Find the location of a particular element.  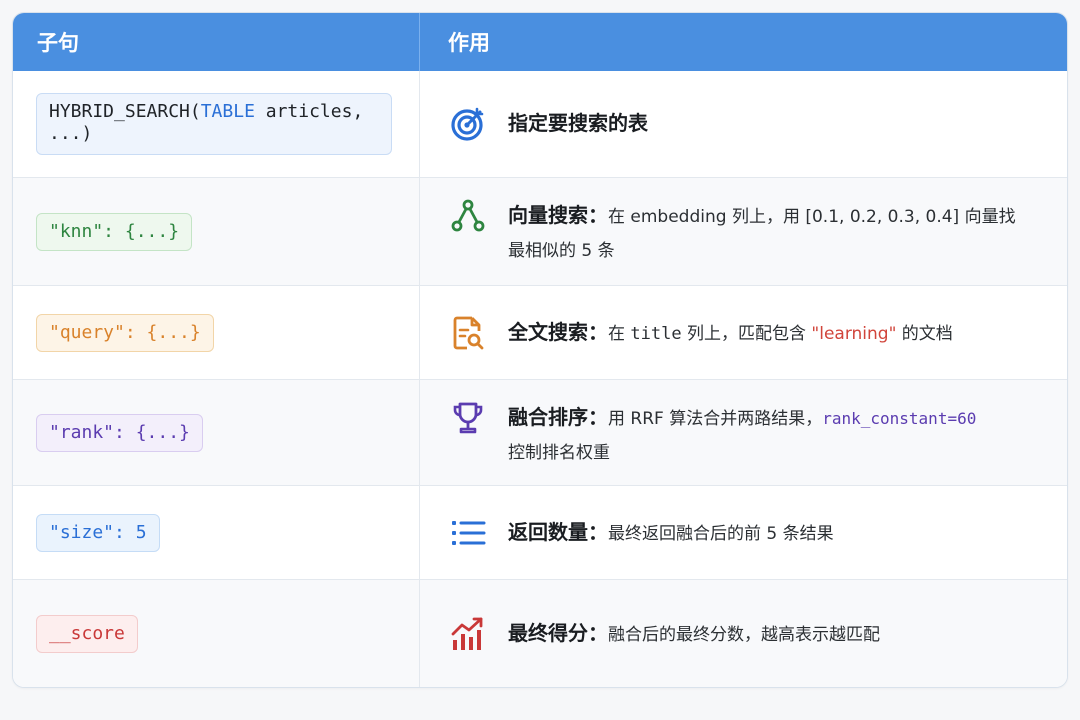

row-label: 最终得分： is located at coordinates (558, 632).